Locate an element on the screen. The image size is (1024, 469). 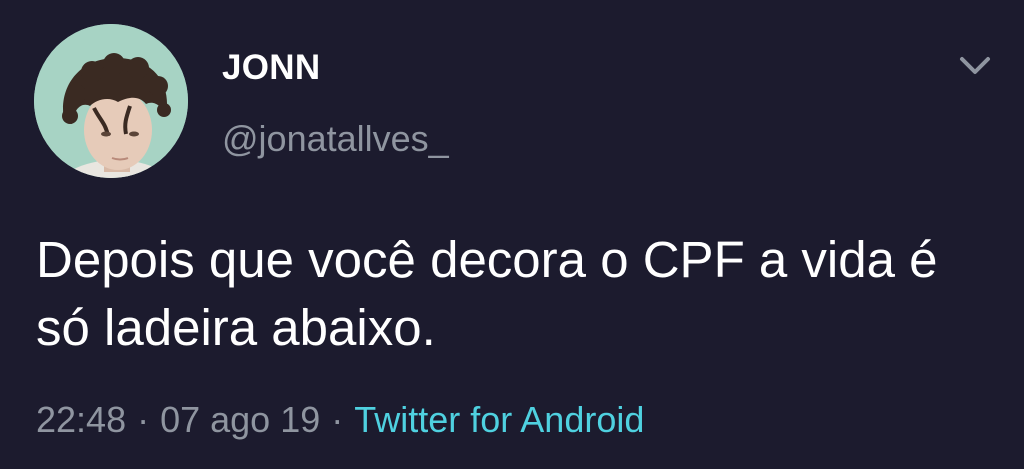
tweet-source-link: Twitter for Android is located at coordinates (499, 419).